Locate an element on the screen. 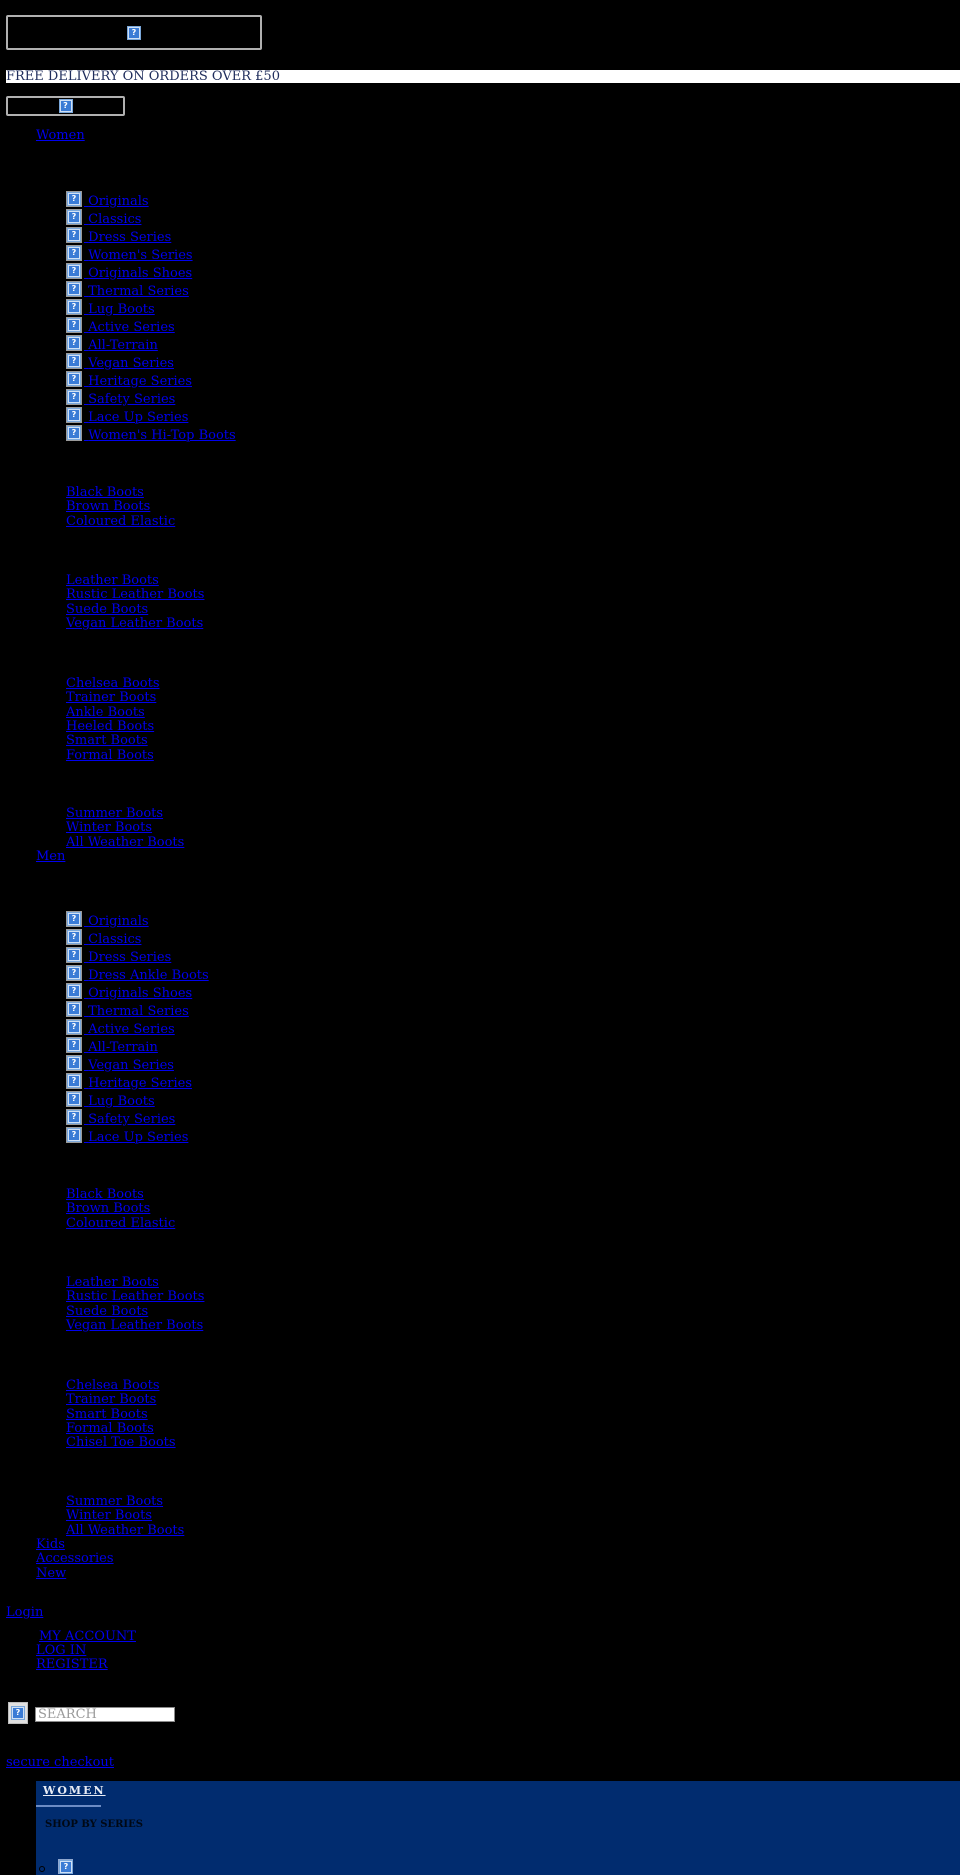 This screenshot has width=960, height=1875. men-series-link: ? Safety Series is located at coordinates (120, 1118).